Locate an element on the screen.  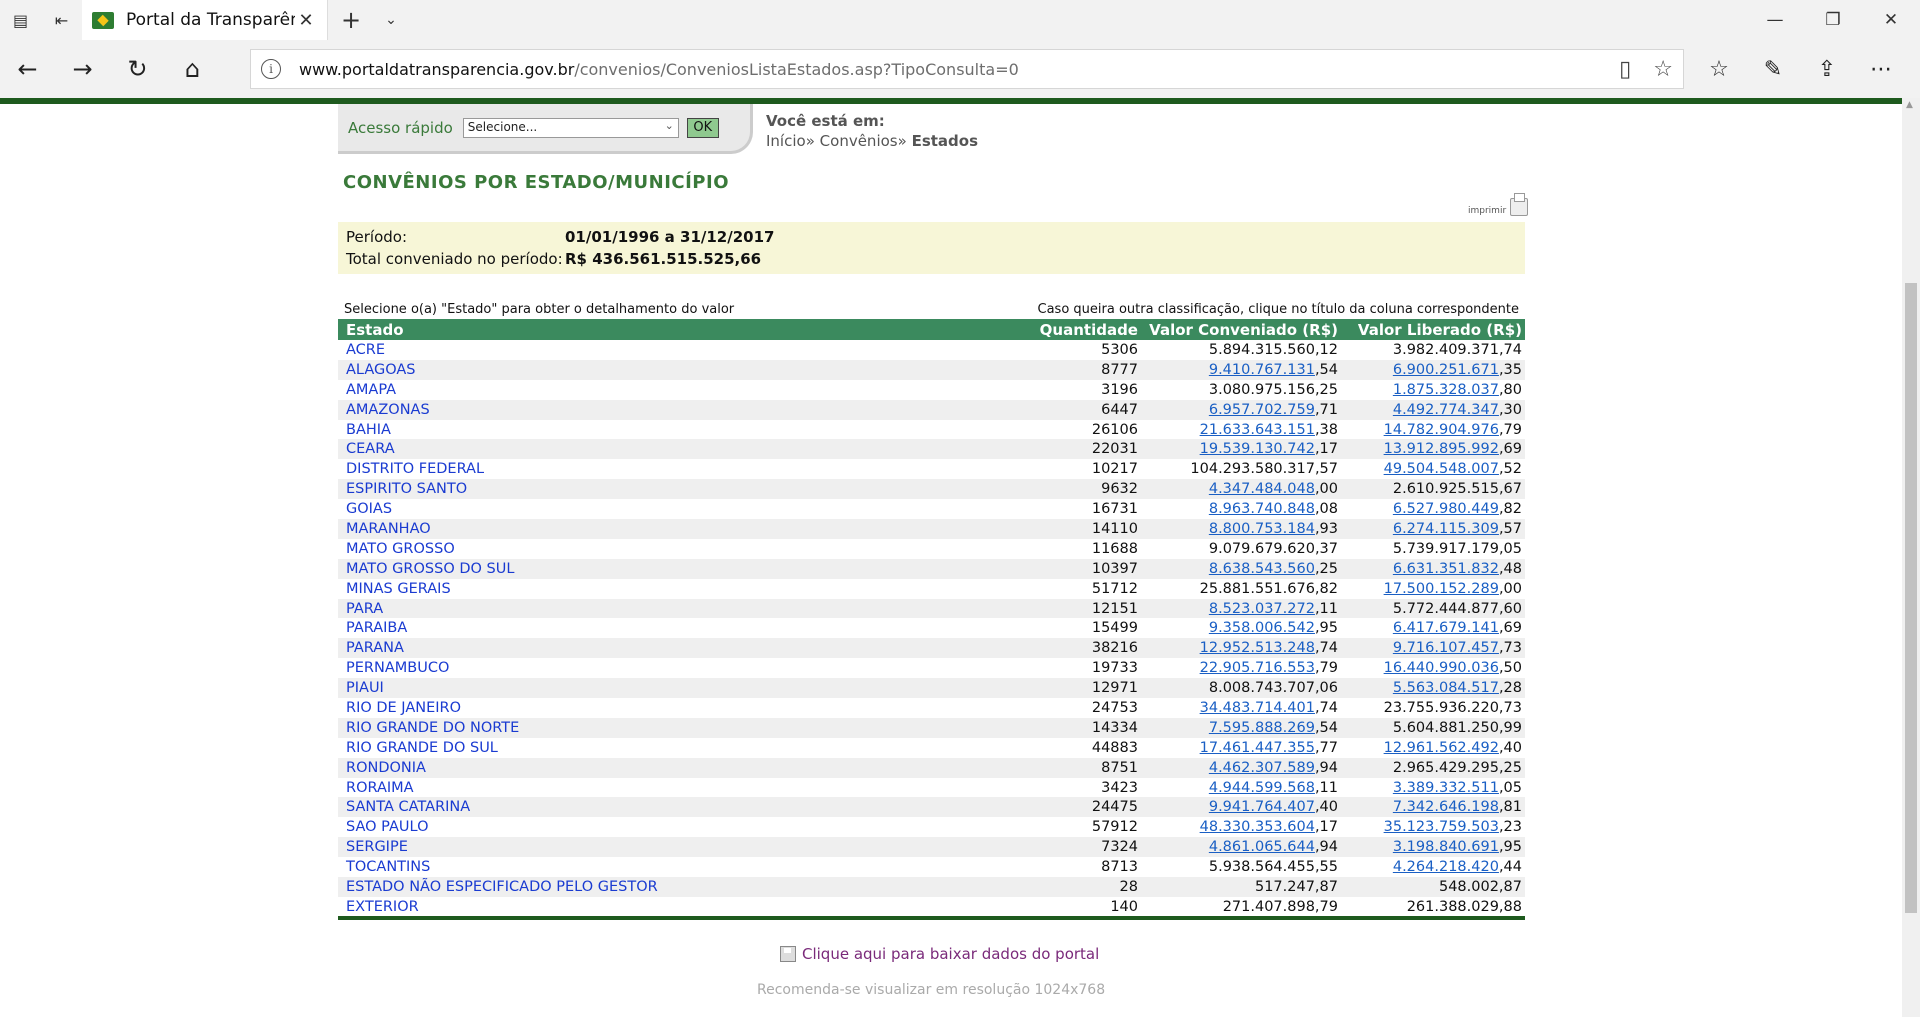
estado-link: SAO PAULO is located at coordinates (387, 827).